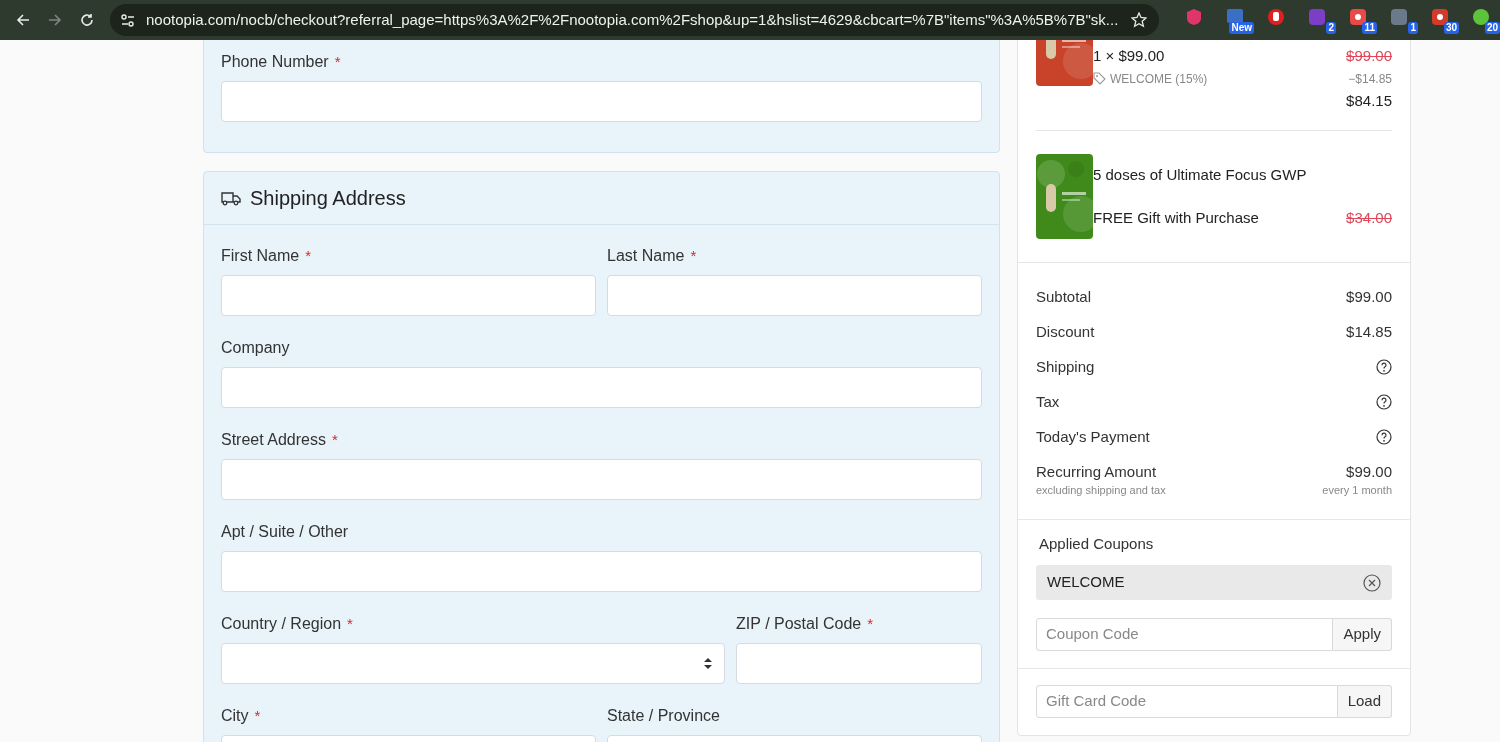  What do you see at coordinates (1185, 634) in the screenshot?
I see `text-field: Coupon Code` at bounding box center [1185, 634].